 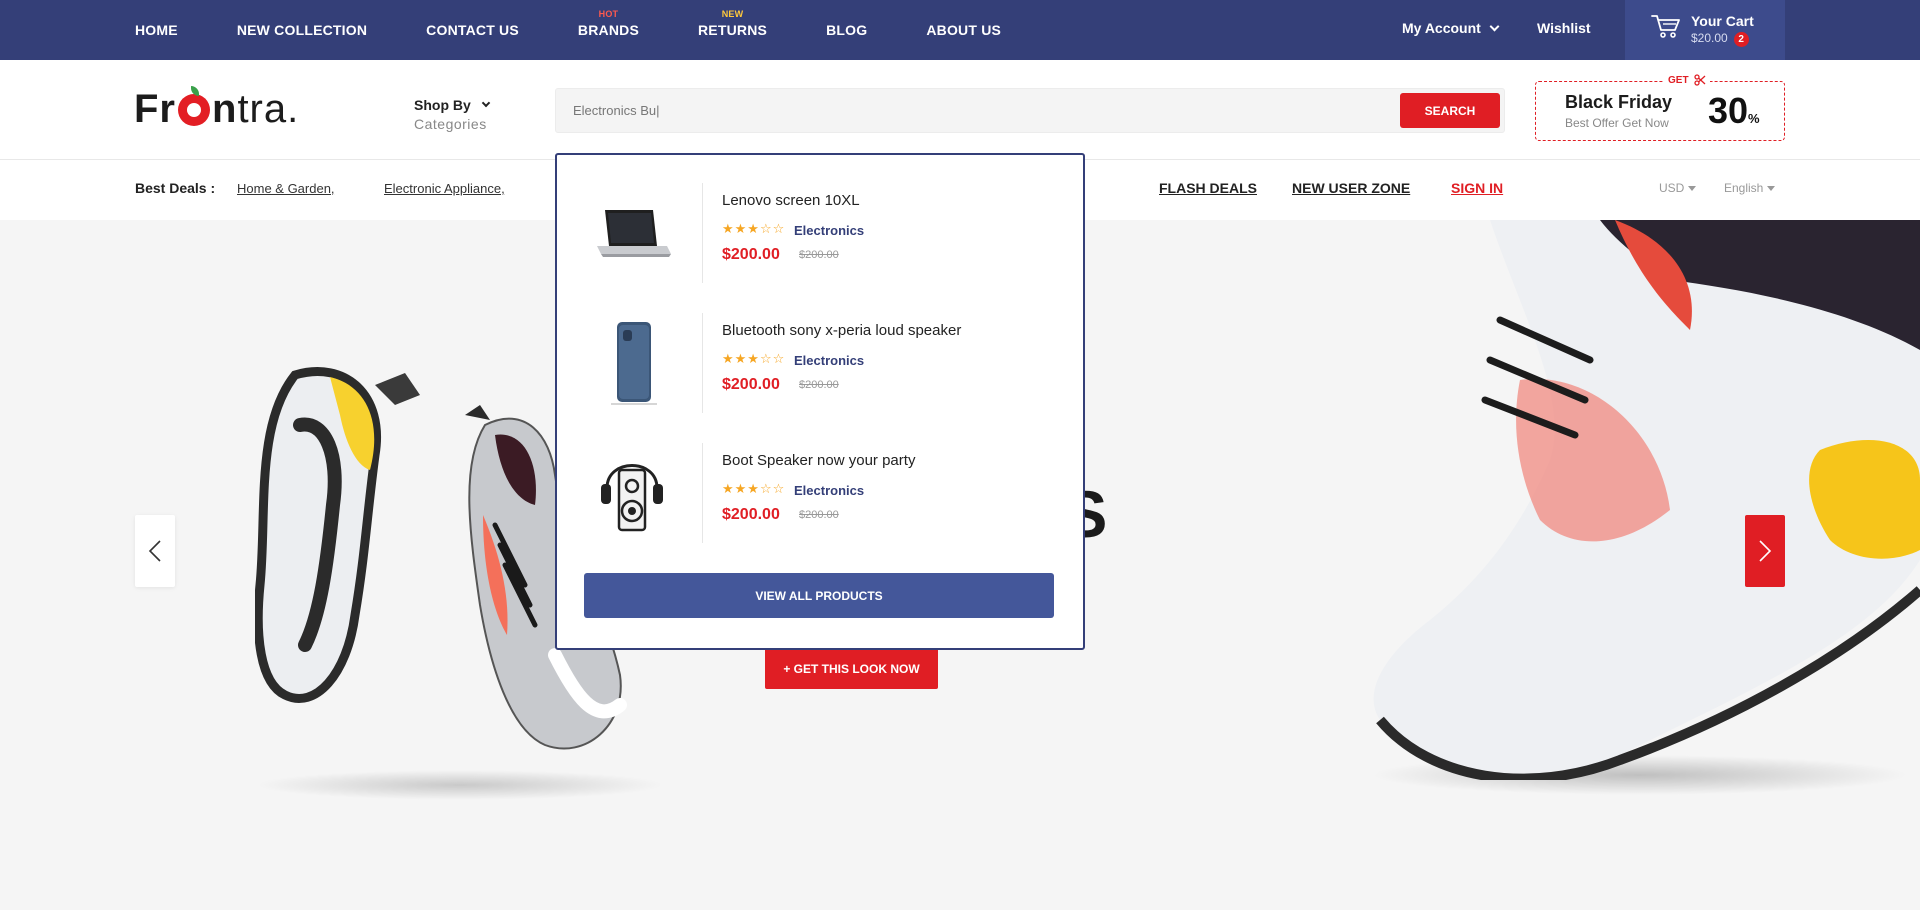 I want to click on speaker-icon, so click(x=632, y=498).